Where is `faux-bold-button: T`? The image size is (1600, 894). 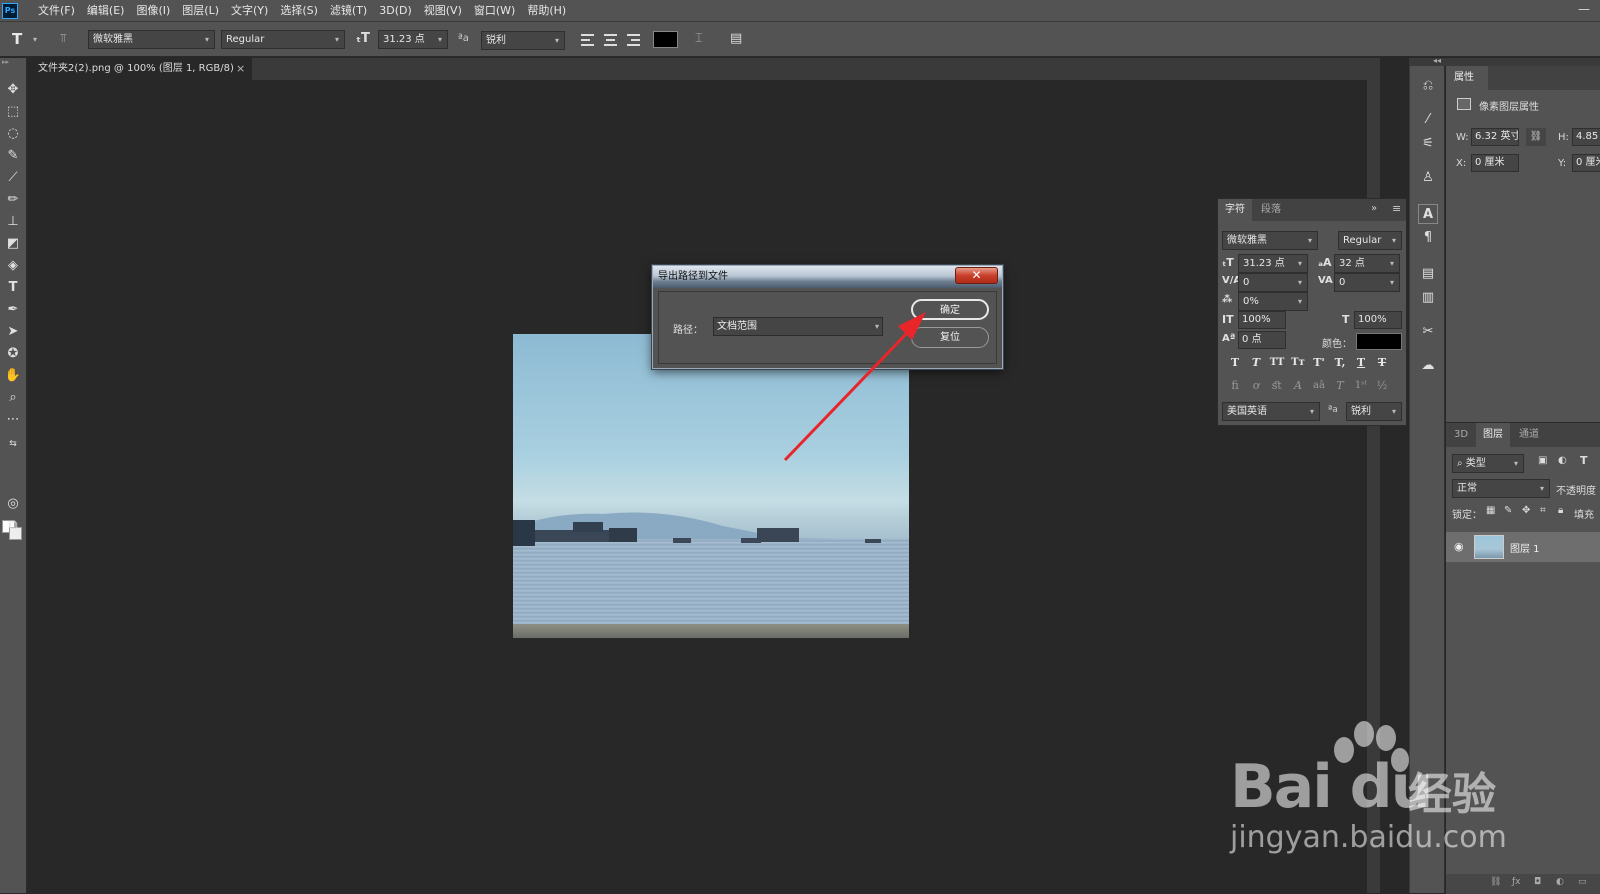 faux-bold-button: T is located at coordinates (1235, 363).